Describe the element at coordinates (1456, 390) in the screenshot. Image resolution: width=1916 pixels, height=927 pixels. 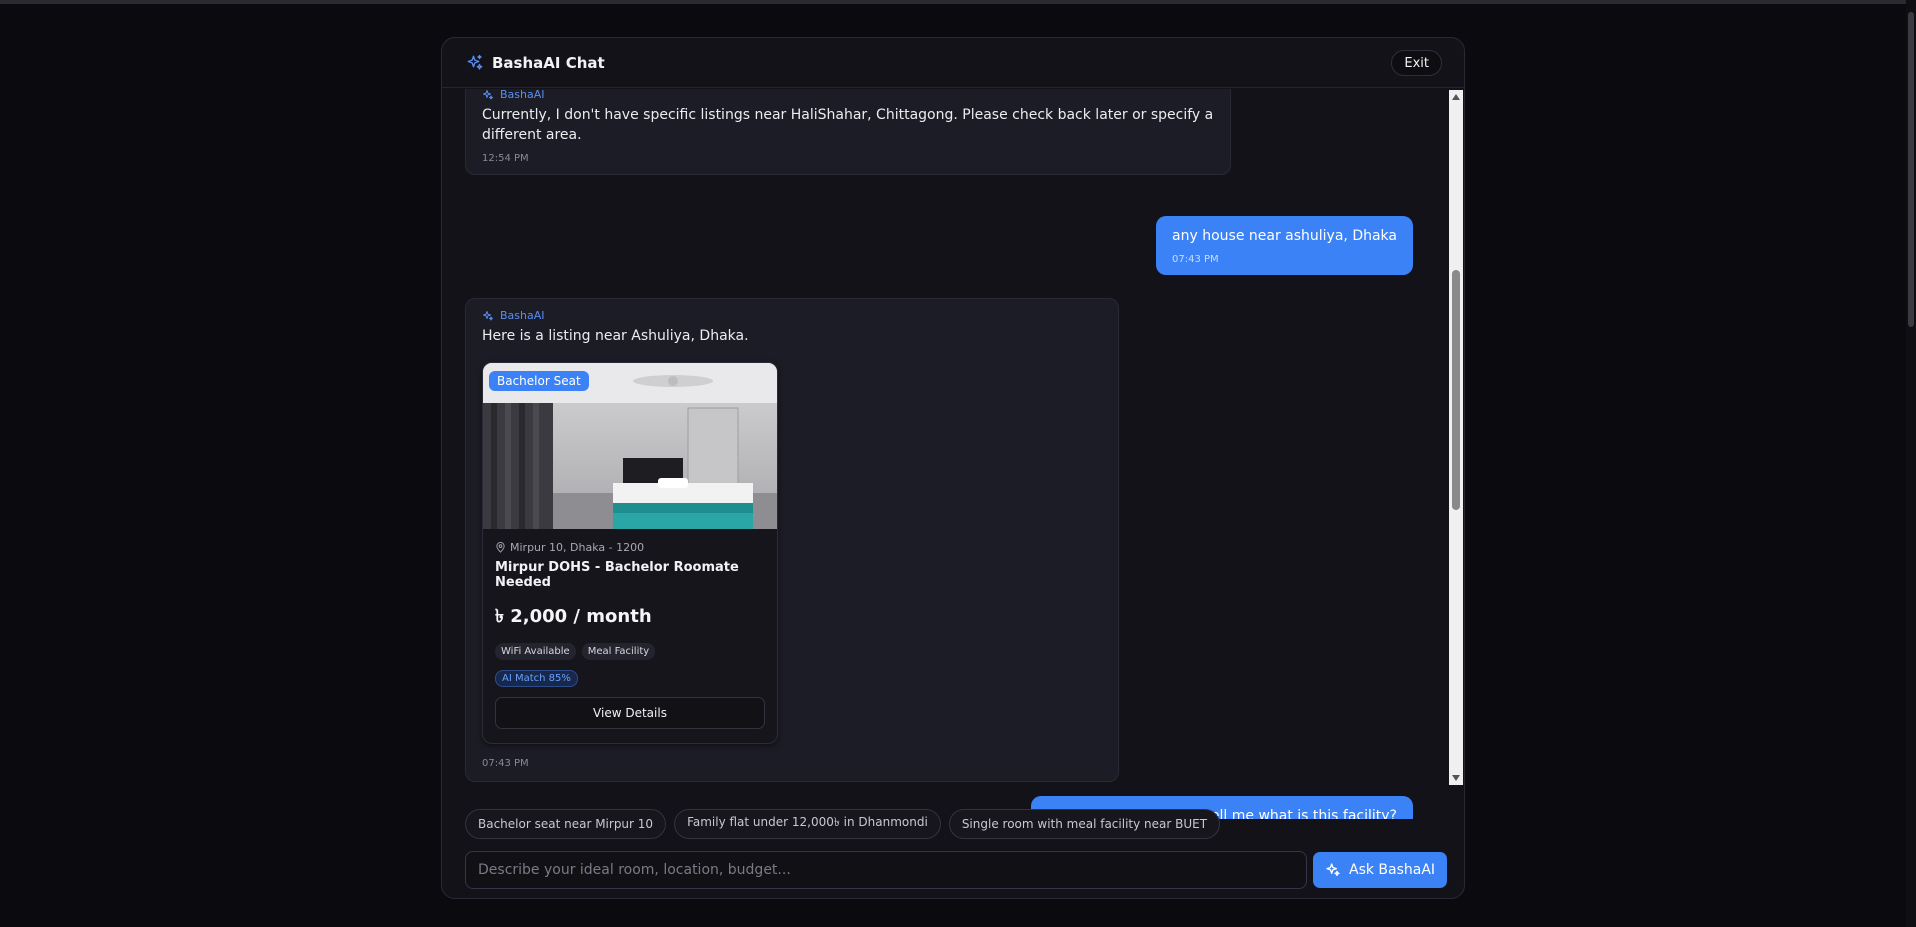
I see `chat-scrollbar-thumb` at that location.